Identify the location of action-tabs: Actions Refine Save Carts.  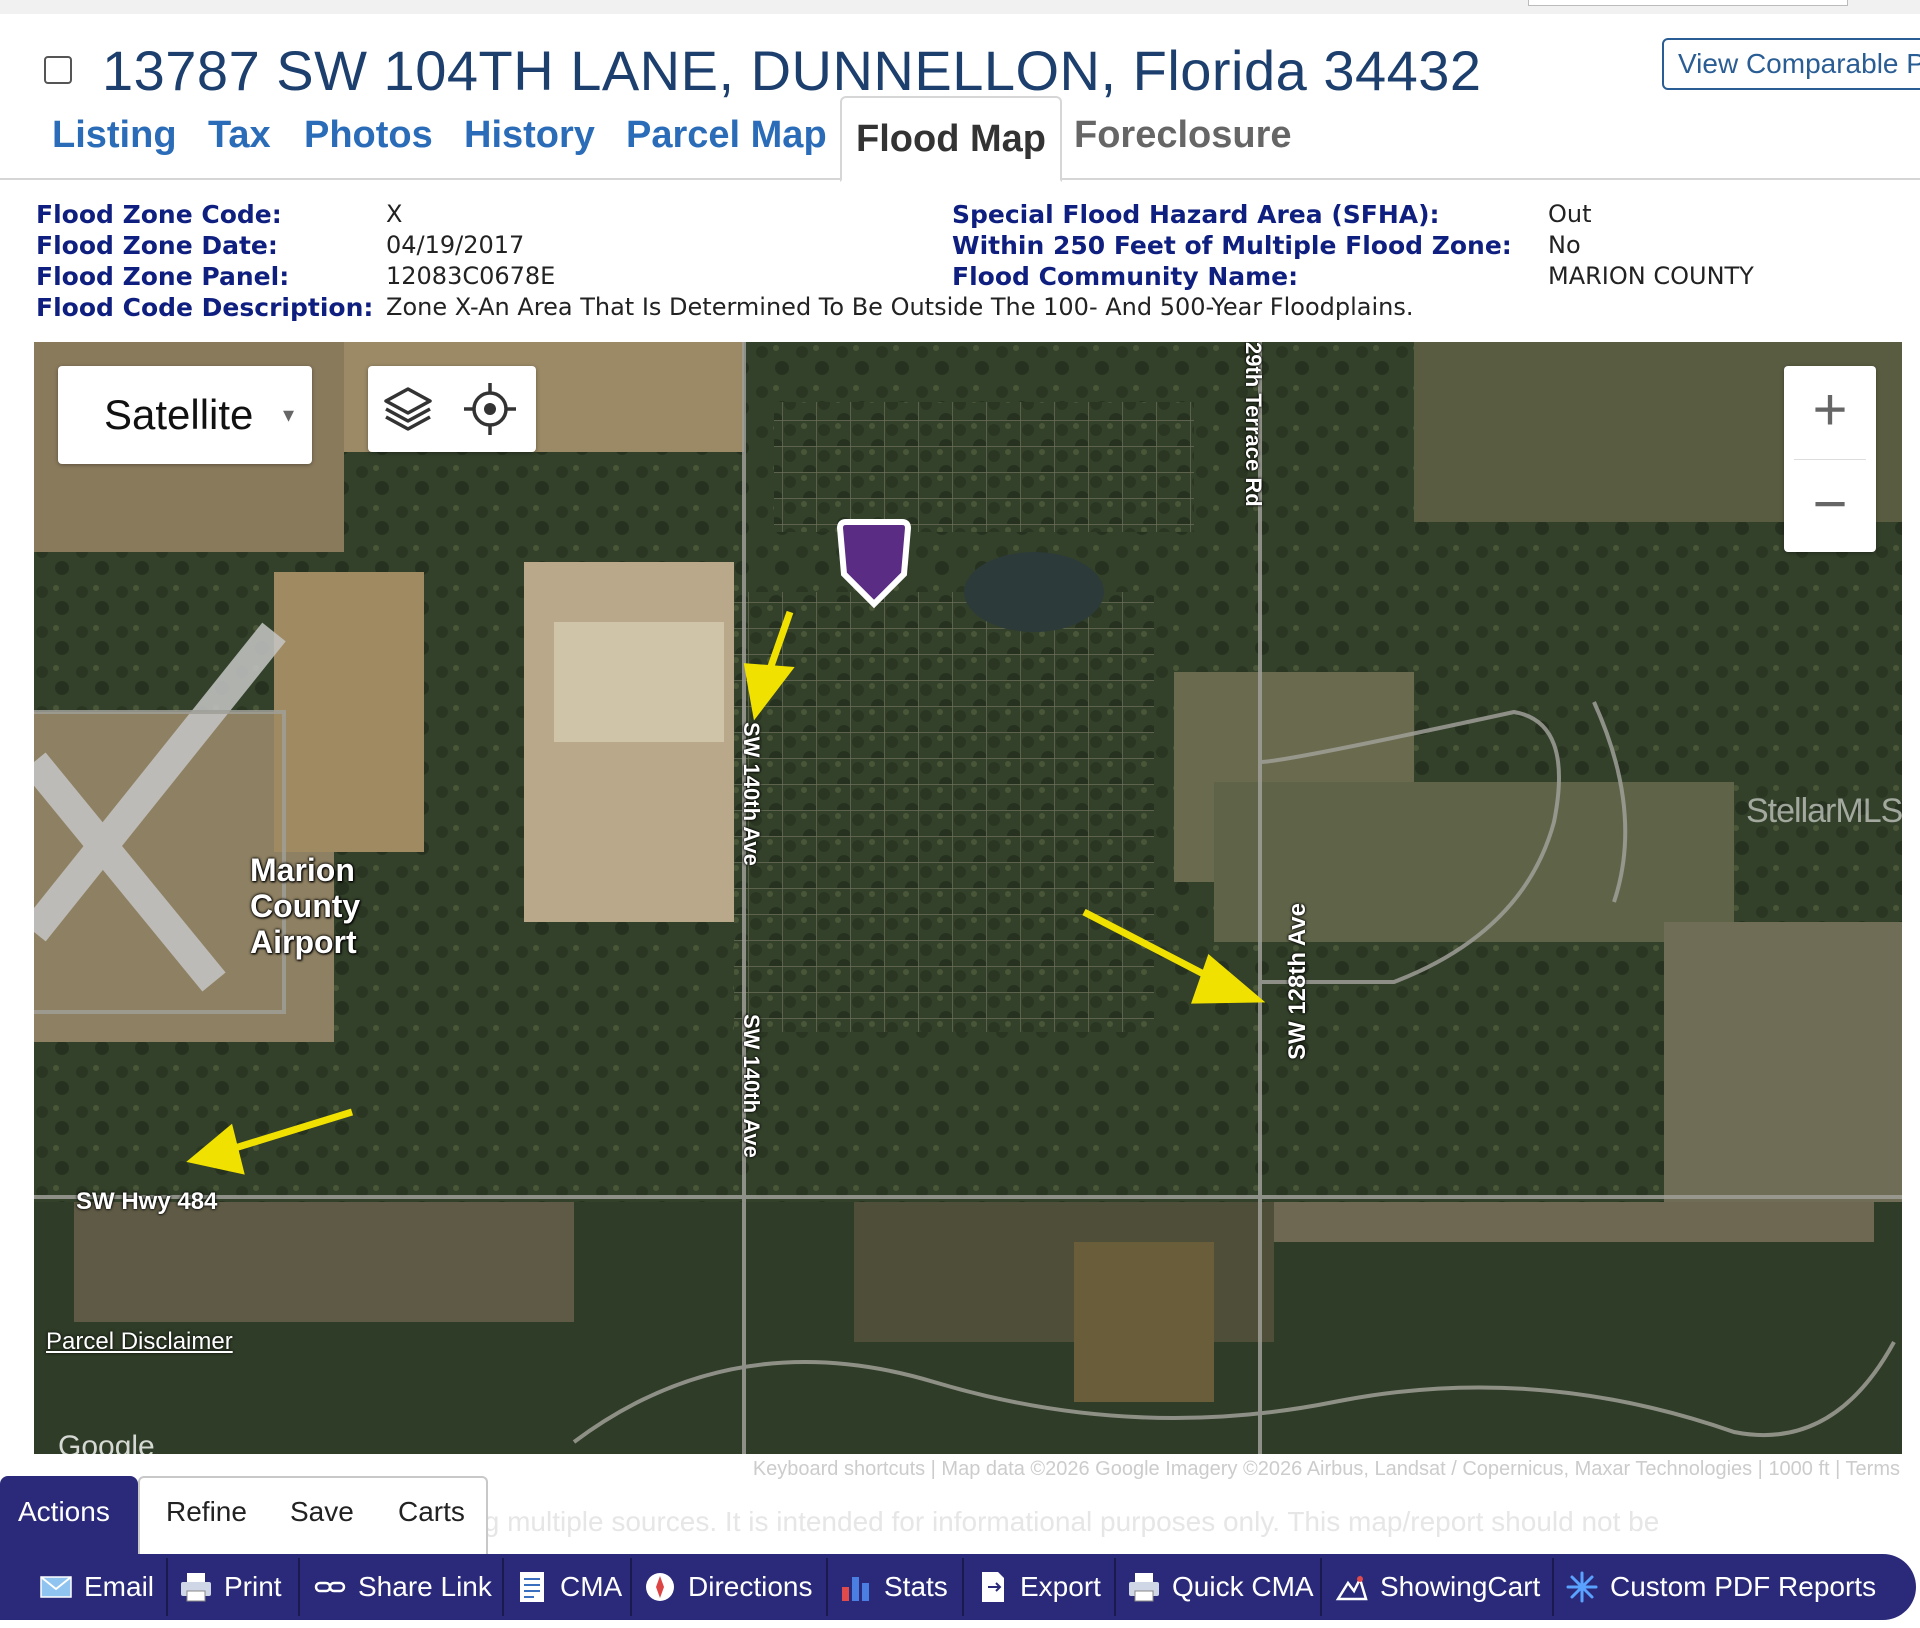
(244, 1516).